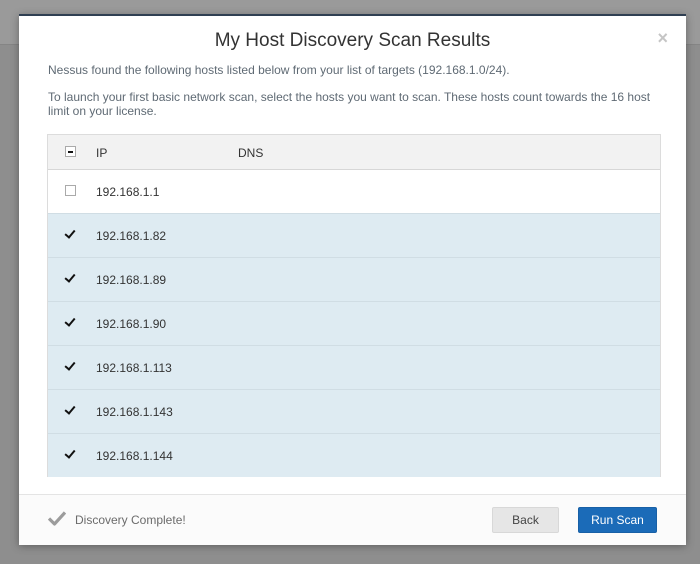  I want to click on column-header-ip: IP, so click(101, 153).